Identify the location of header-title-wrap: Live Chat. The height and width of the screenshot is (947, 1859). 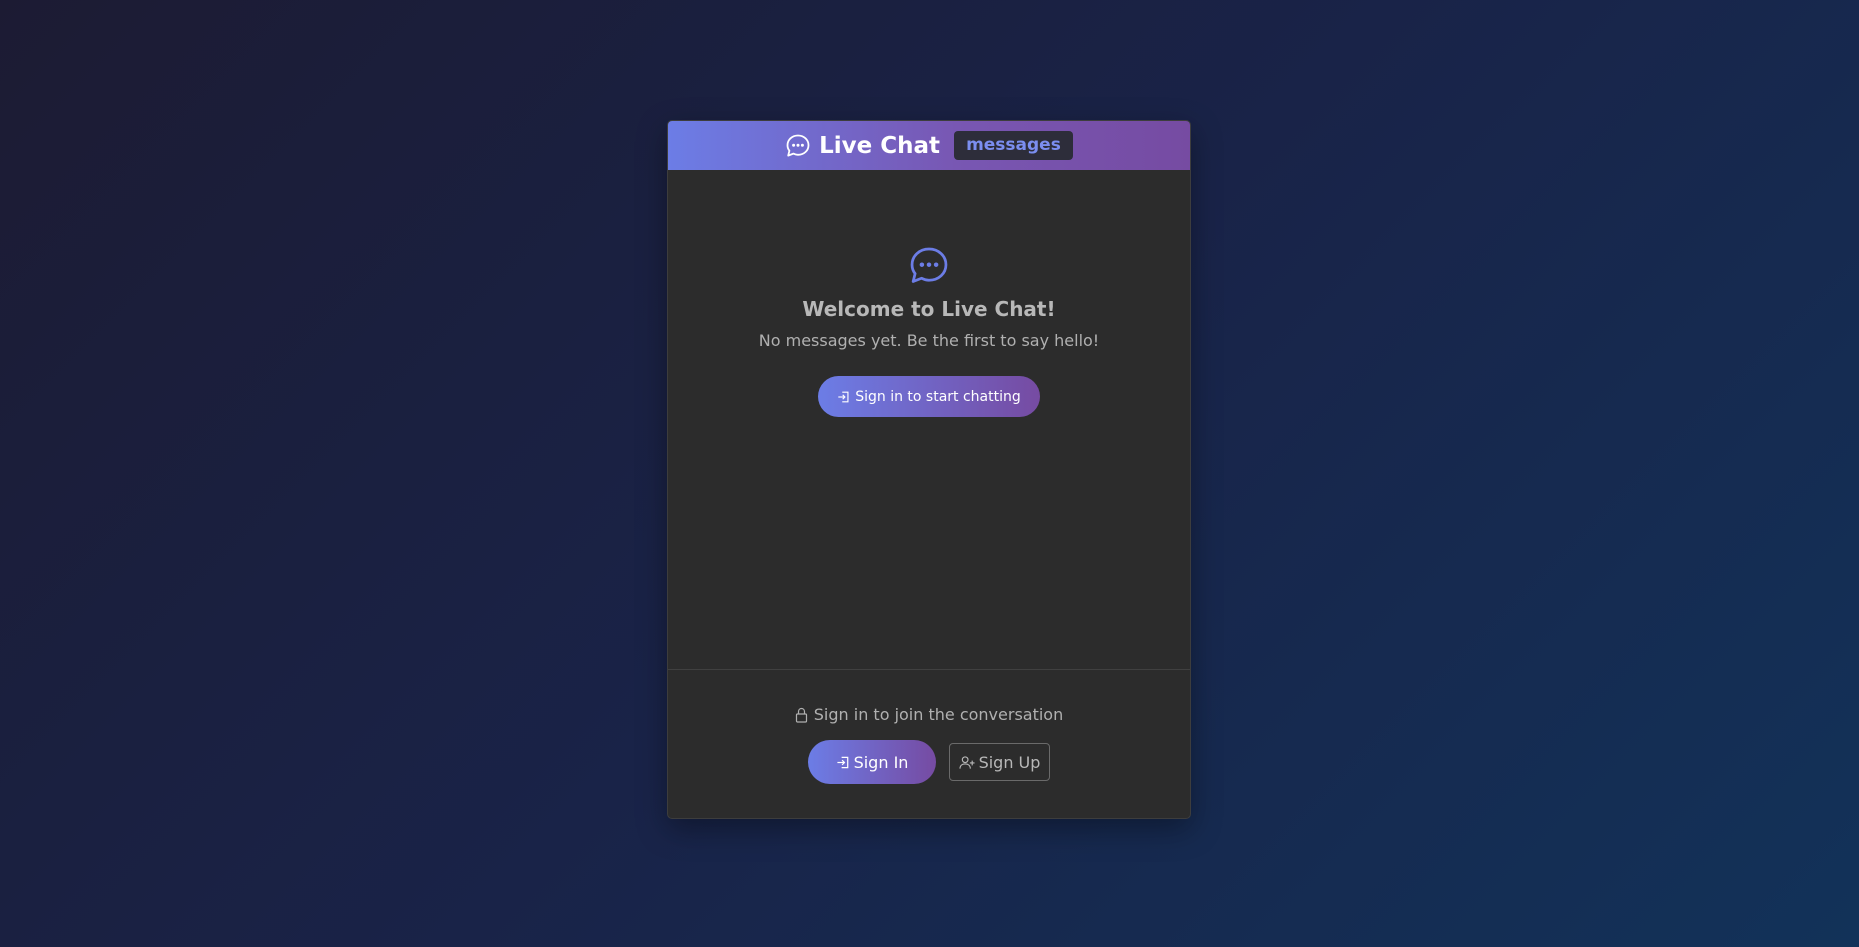
(862, 146).